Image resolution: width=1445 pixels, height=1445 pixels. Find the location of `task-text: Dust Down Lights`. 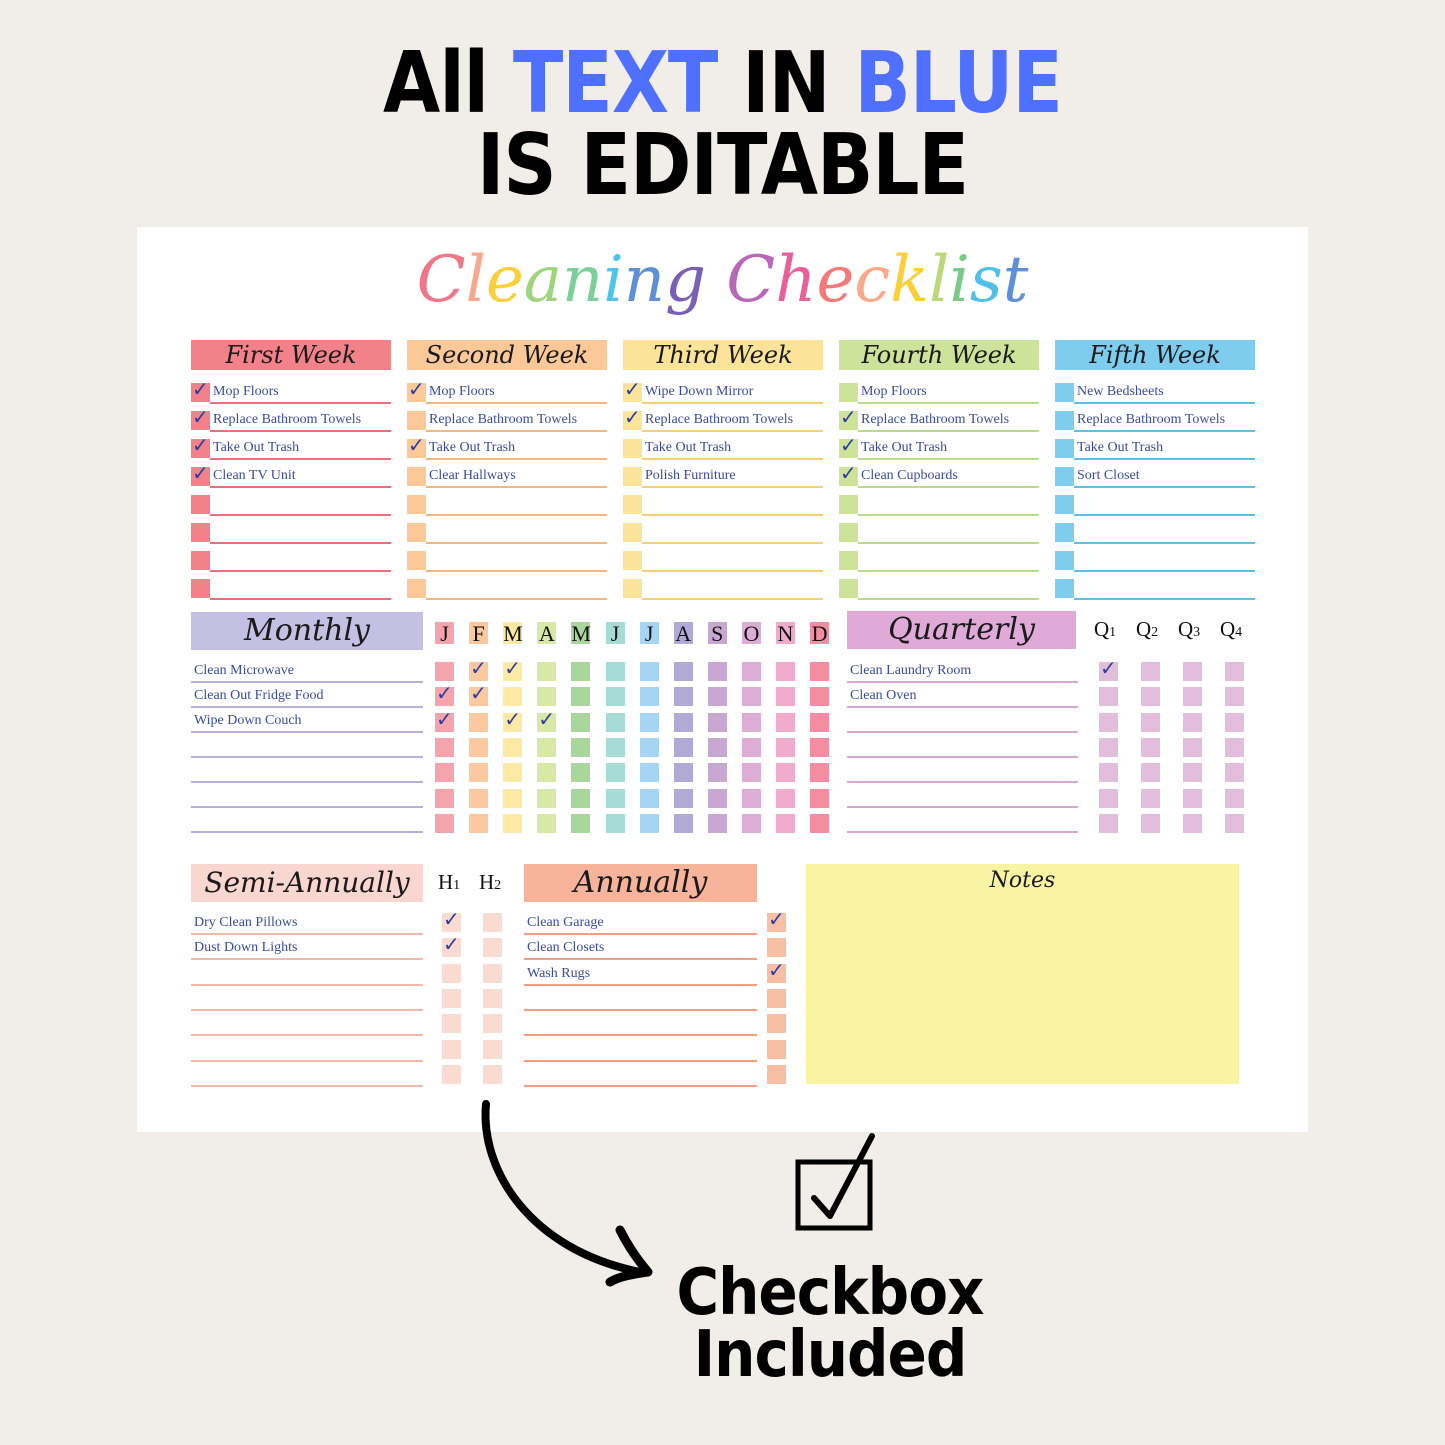

task-text: Dust Down Lights is located at coordinates (245, 948).